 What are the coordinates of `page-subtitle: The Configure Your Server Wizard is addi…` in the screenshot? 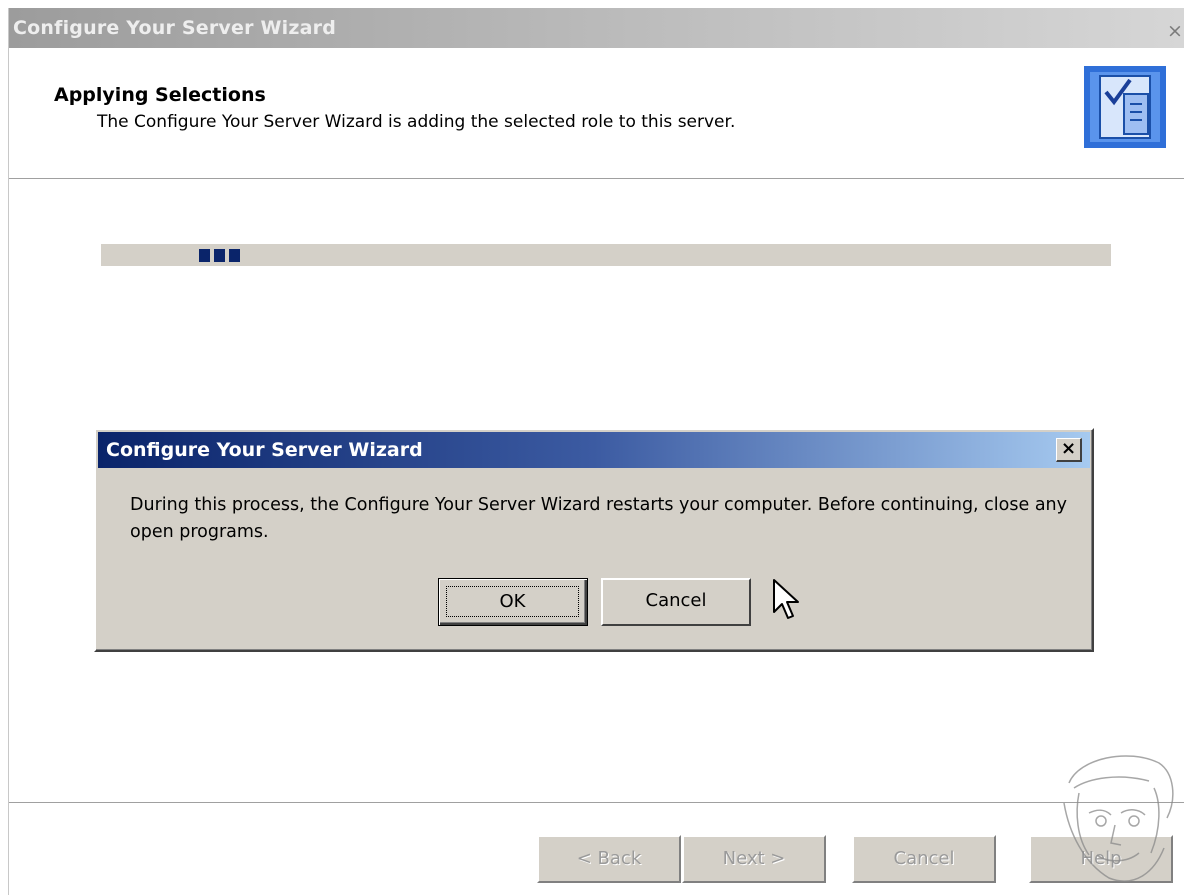 It's located at (416, 122).